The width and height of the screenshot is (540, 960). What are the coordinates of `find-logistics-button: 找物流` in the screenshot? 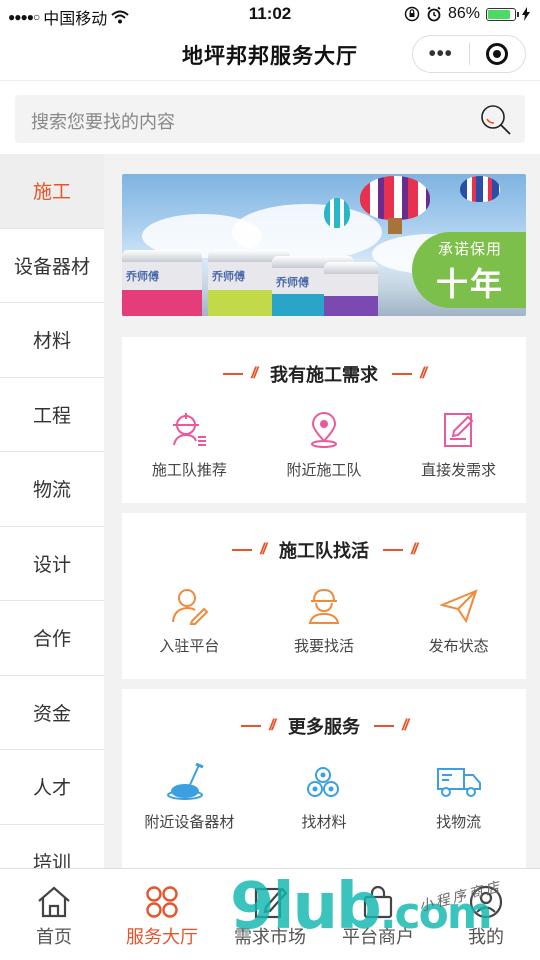 It's located at (458, 797).